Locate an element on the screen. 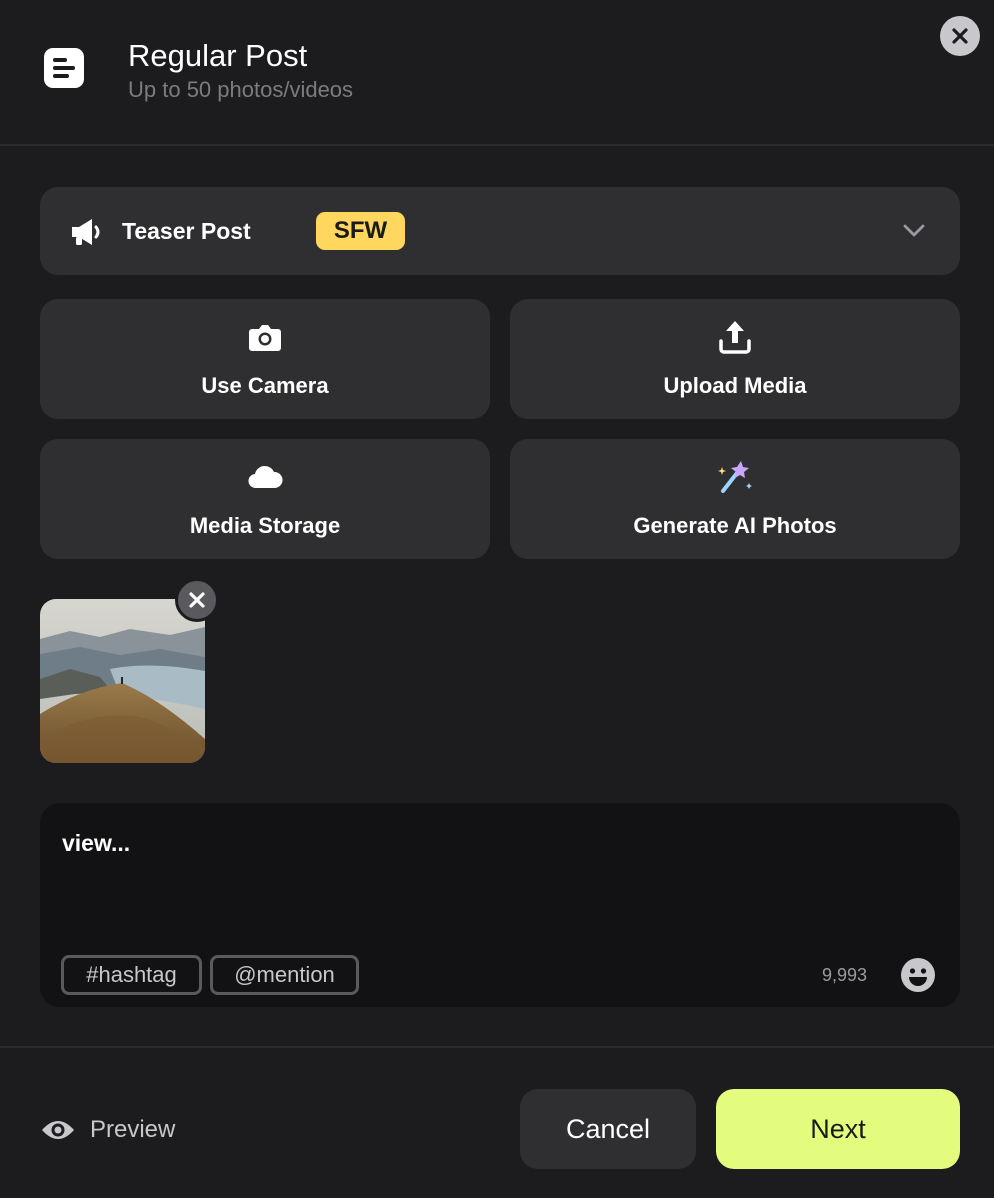  close-button is located at coordinates (960, 36).